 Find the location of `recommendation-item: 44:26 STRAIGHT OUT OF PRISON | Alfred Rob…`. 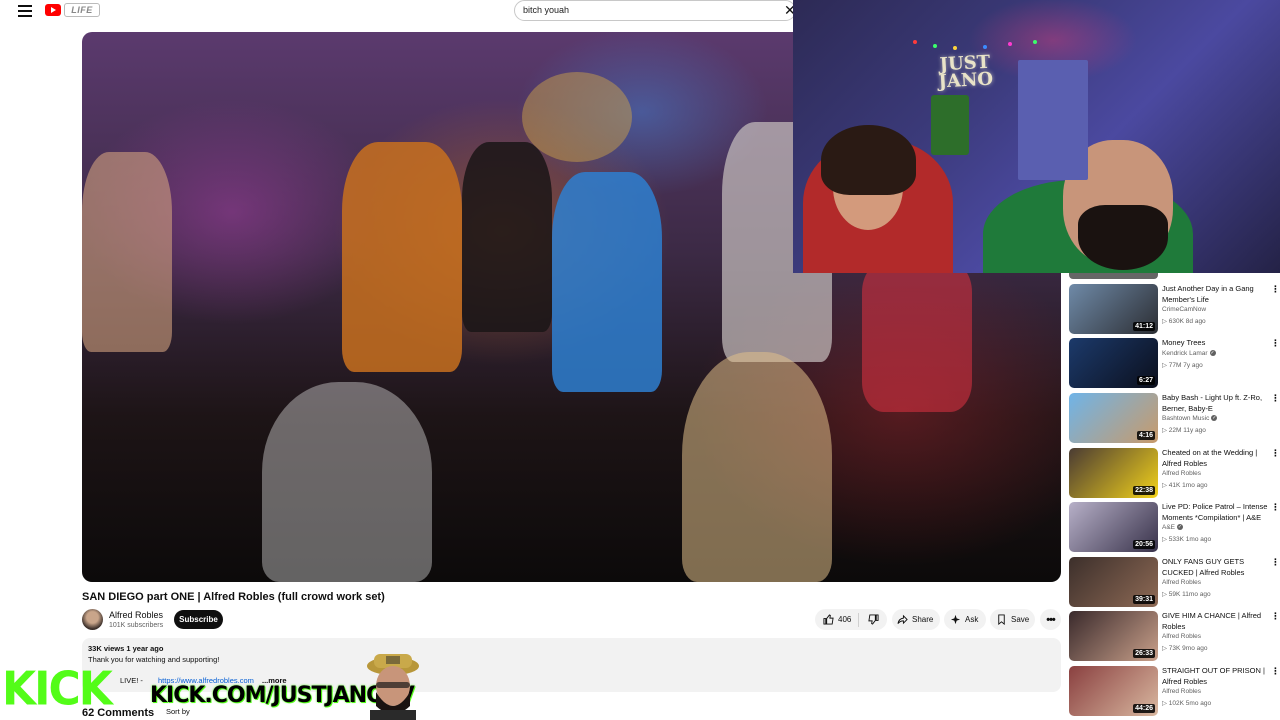

recommendation-item: 44:26 STRAIGHT OUT OF PRISON | Alfred Rob… is located at coordinates (1174, 691).